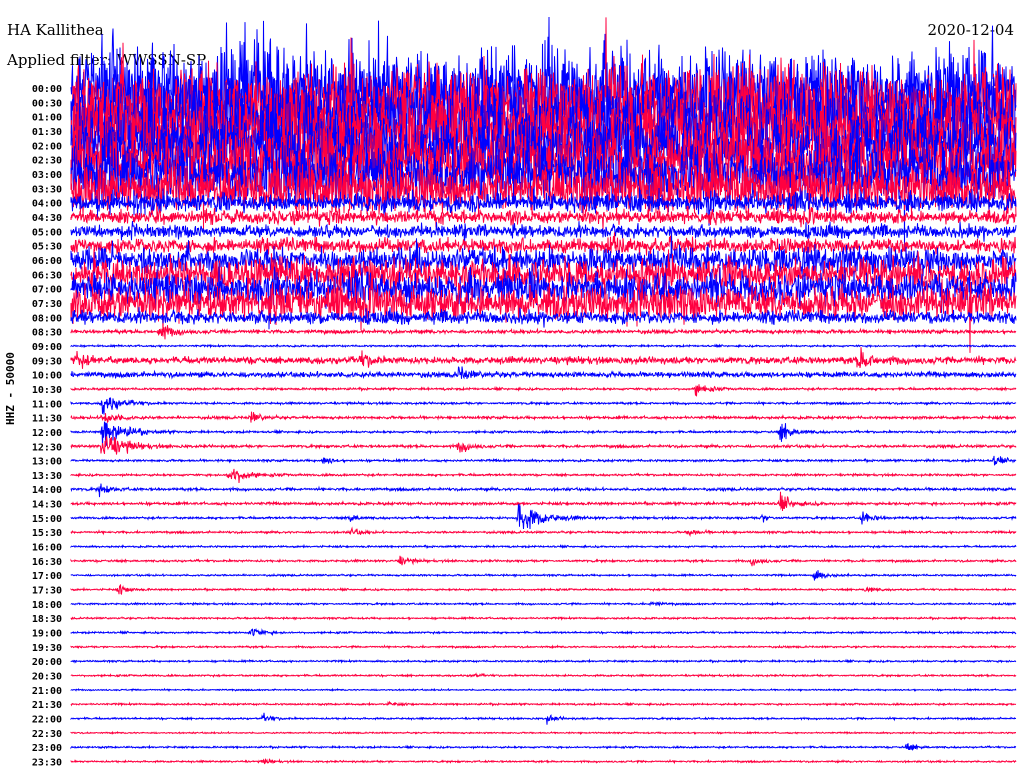 The image size is (1024, 780). What do you see at coordinates (47, 662) in the screenshot?
I see `time-tick-label: 20:00` at bounding box center [47, 662].